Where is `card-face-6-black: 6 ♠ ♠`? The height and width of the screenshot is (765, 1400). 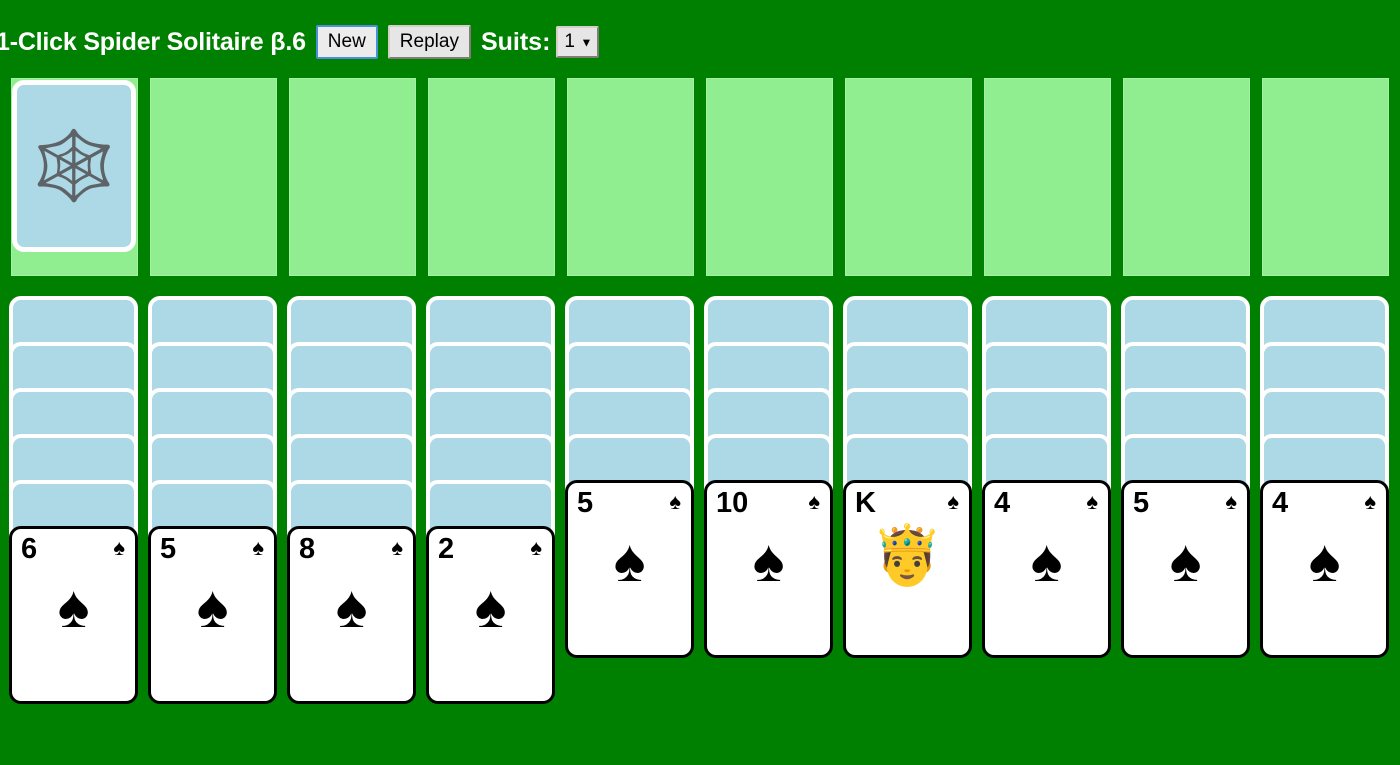 card-face-6-black: 6 ♠ ♠ is located at coordinates (73, 615).